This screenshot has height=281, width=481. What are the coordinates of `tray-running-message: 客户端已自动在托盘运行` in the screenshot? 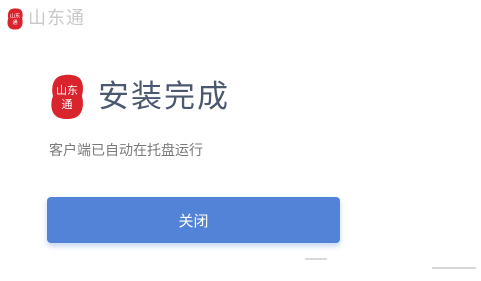 It's located at (126, 151).